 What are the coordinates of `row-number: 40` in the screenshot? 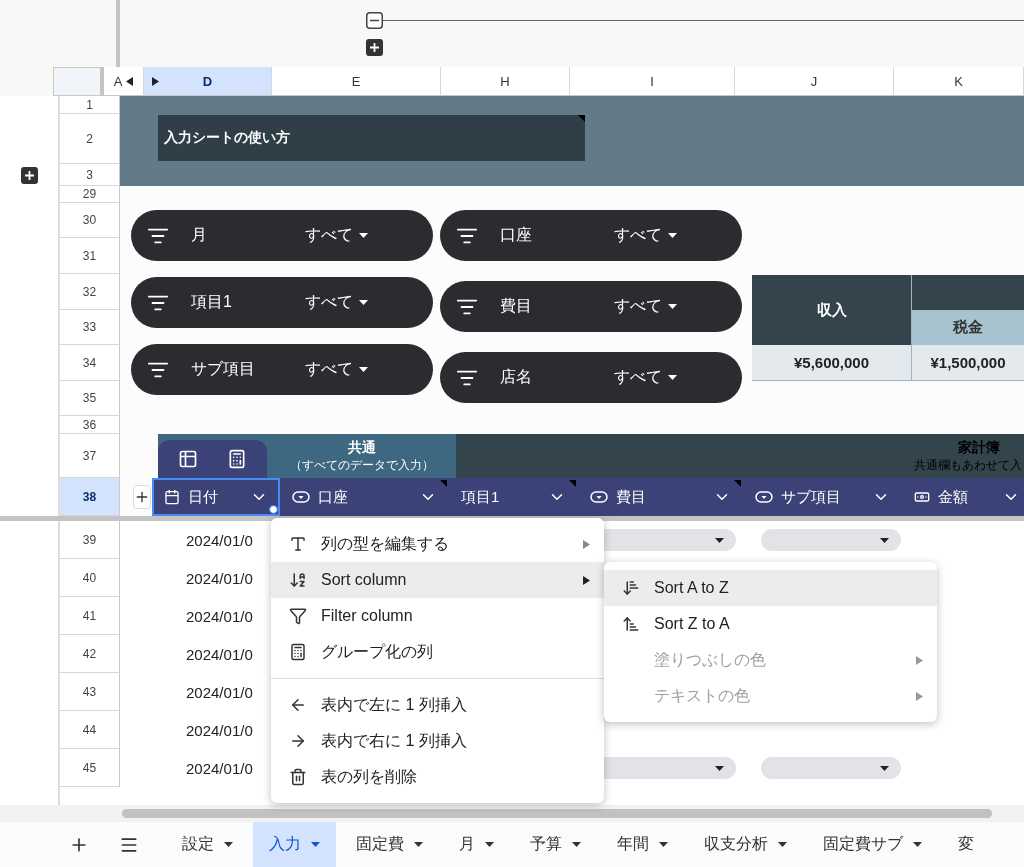 It's located at (90, 578).